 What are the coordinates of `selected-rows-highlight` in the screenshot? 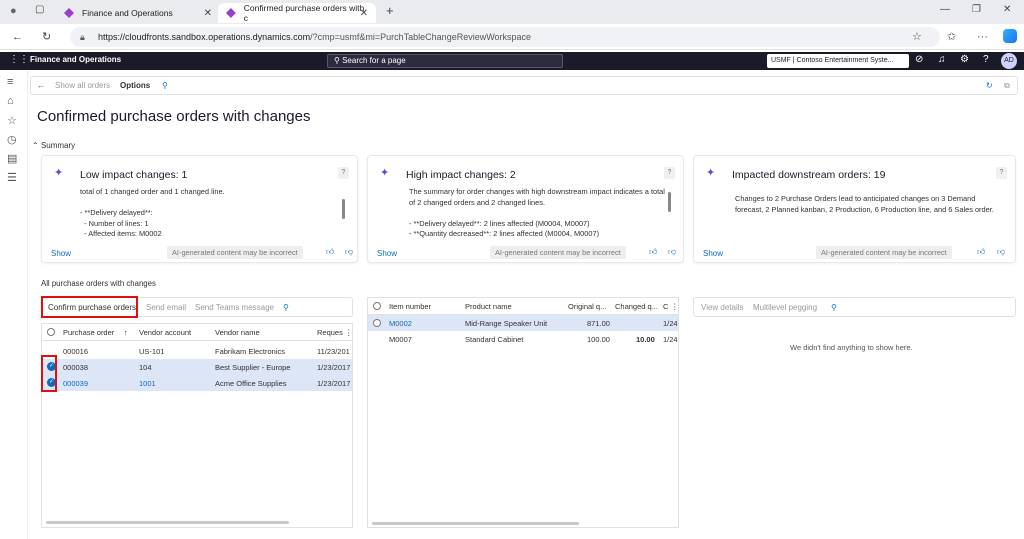 It's located at (49, 373).